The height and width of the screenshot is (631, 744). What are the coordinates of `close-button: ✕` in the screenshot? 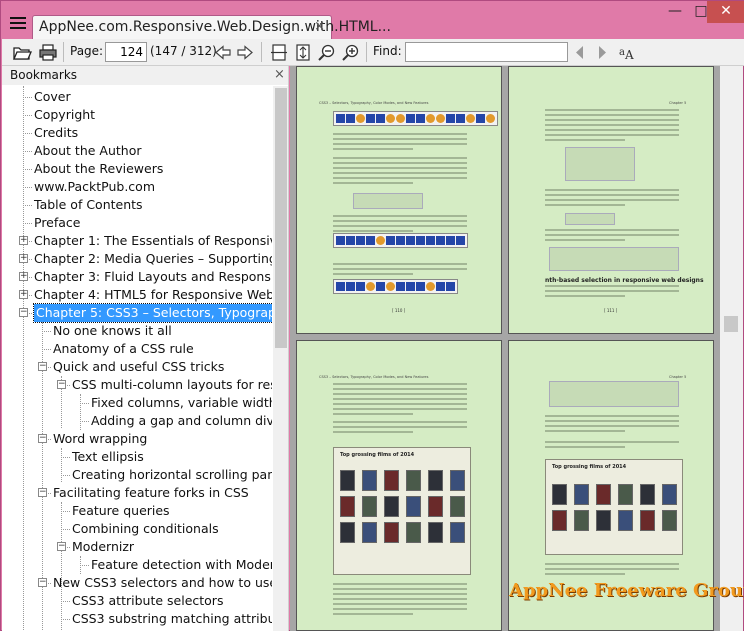 It's located at (725, 12).